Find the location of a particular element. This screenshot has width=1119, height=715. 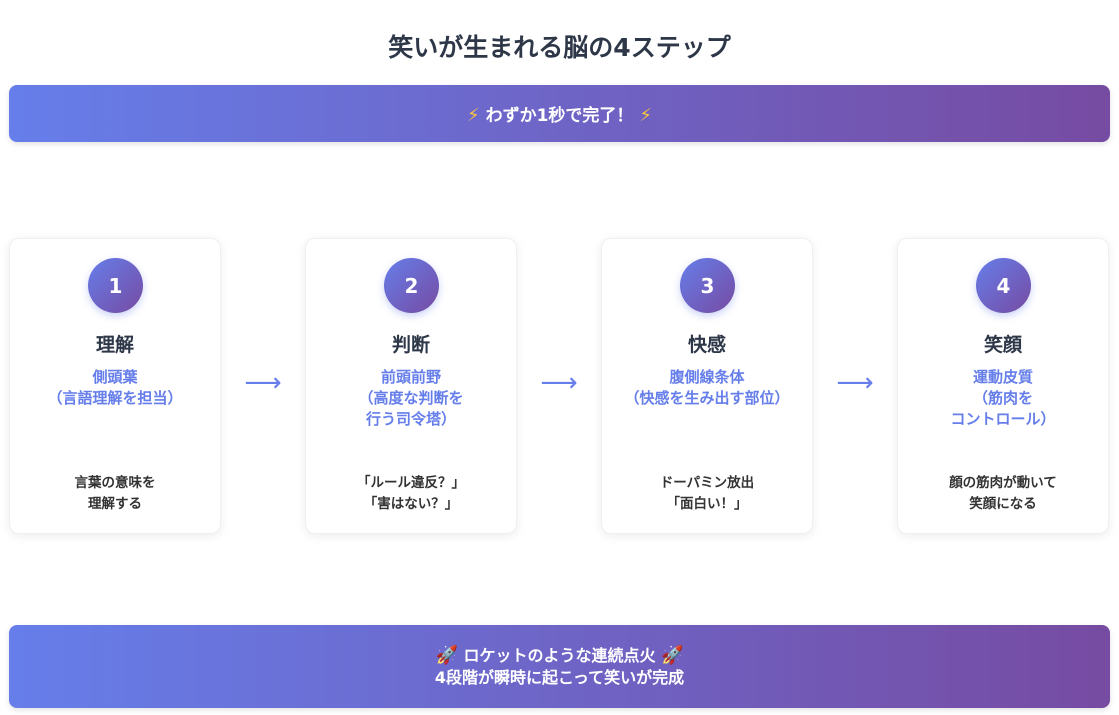

step-number-badge: 1 is located at coordinates (115, 285).